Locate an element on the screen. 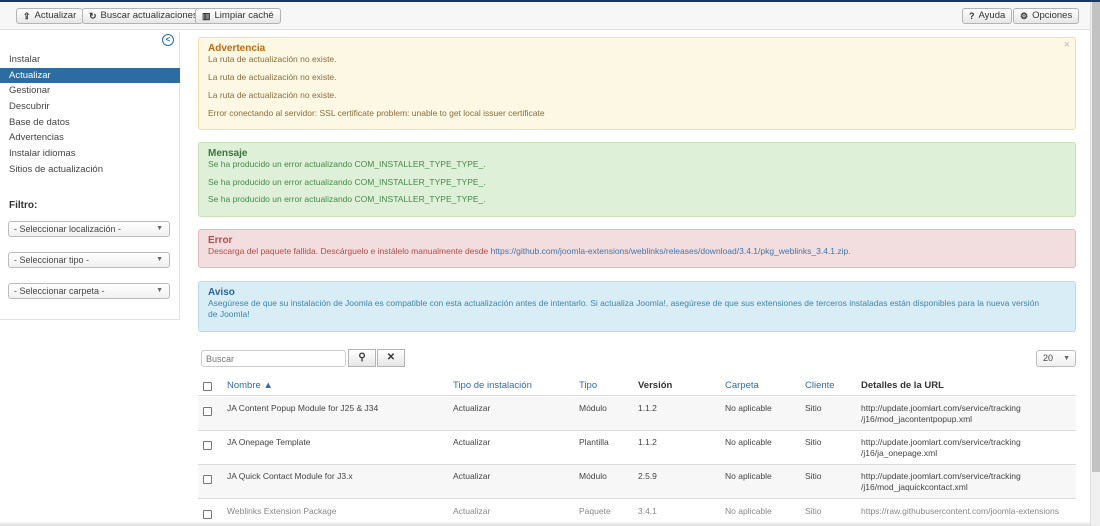  page-scrollbar is located at coordinates (1095, 264).